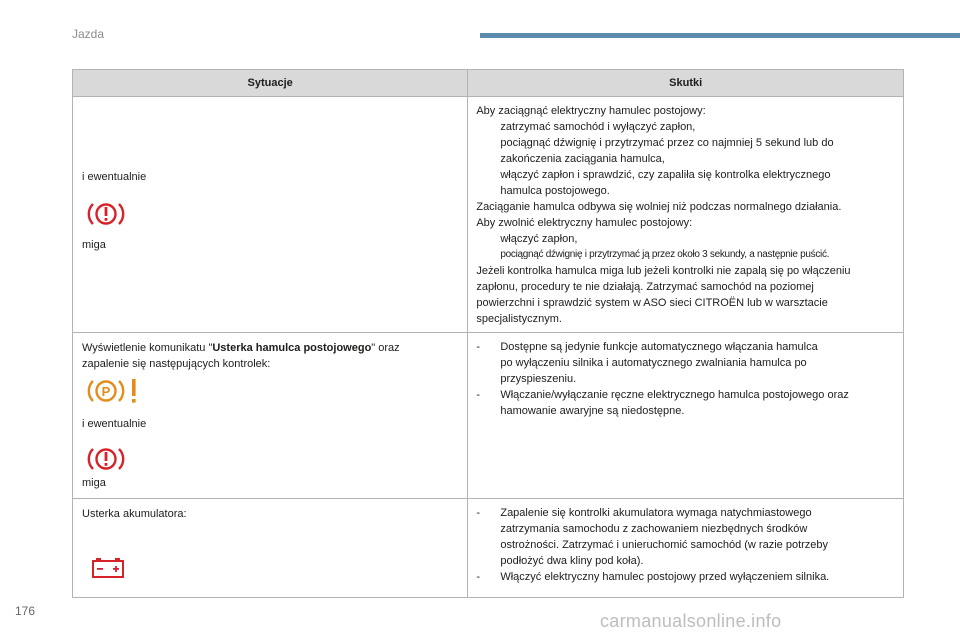 Image resolution: width=960 pixels, height=640 pixels. I want to click on svg-text: P, so click(106, 391).